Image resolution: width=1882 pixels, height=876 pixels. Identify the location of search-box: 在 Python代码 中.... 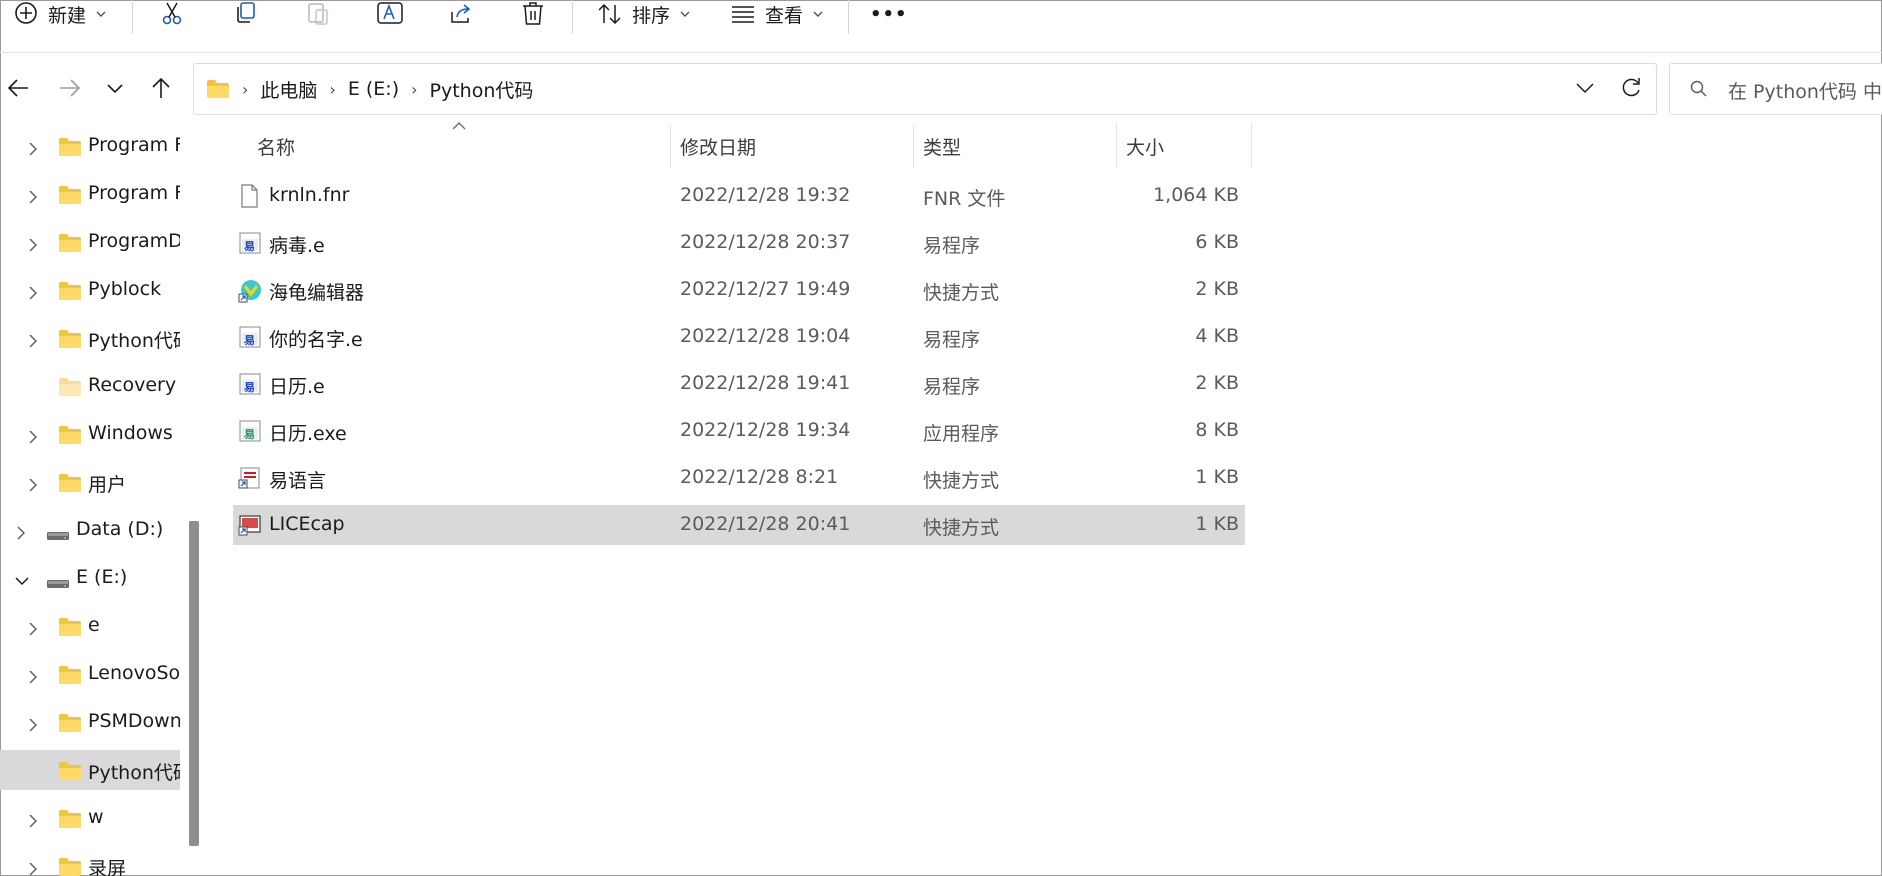
(1775, 89).